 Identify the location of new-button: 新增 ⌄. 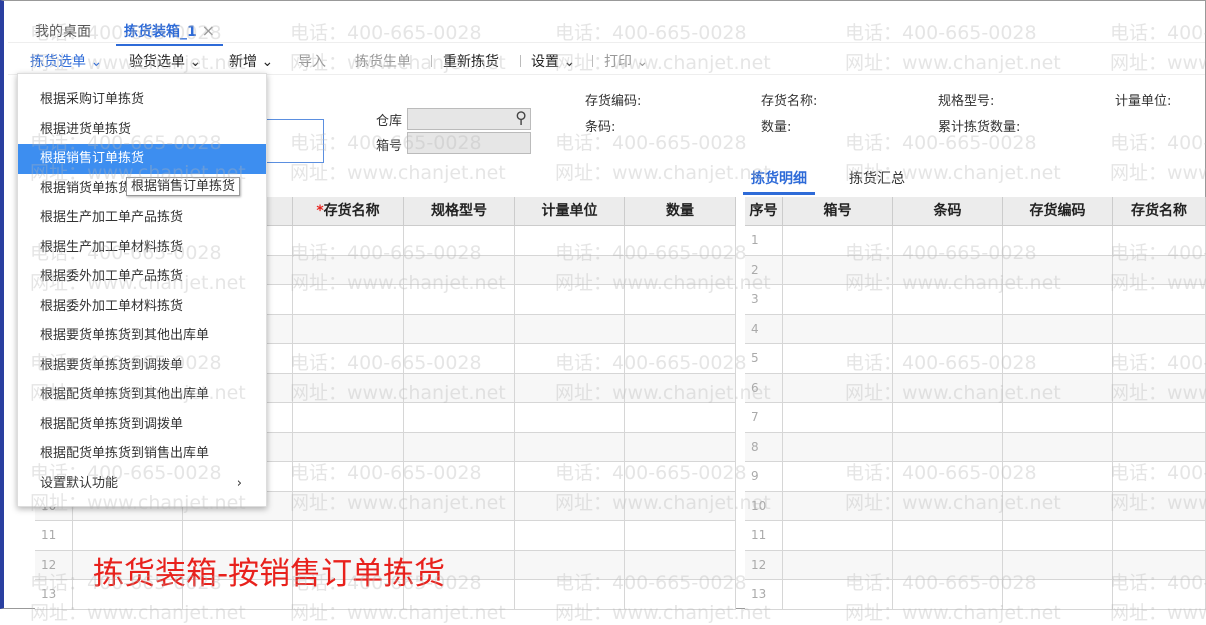
(251, 61).